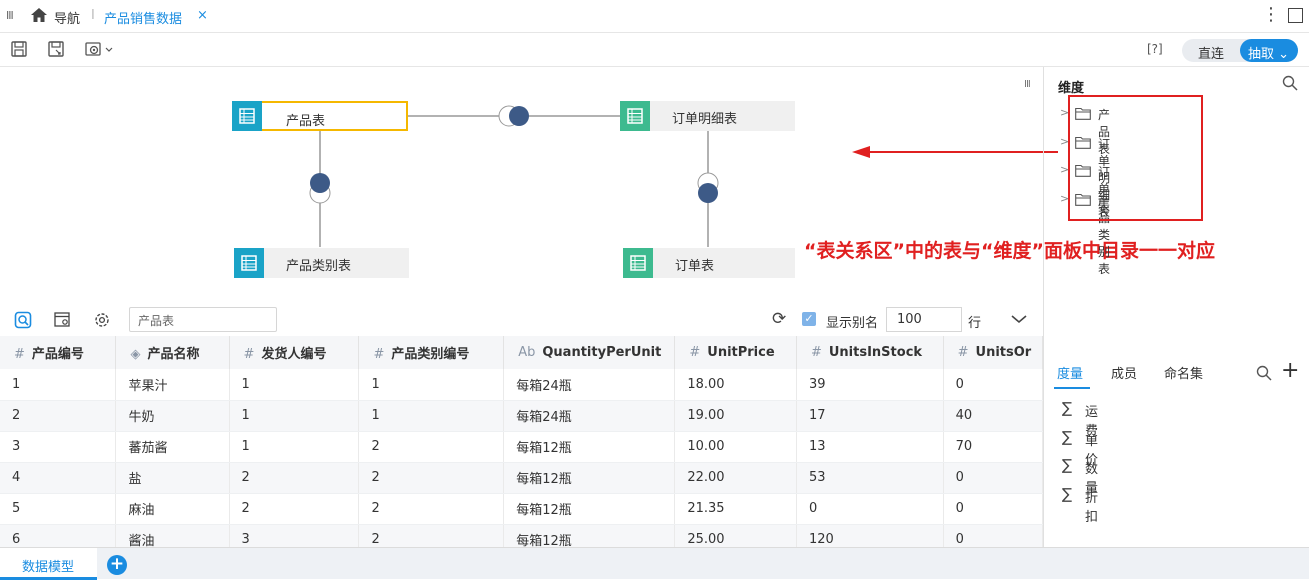 The height and width of the screenshot is (580, 1309). I want to click on table-cell: 10.00, so click(735, 447).